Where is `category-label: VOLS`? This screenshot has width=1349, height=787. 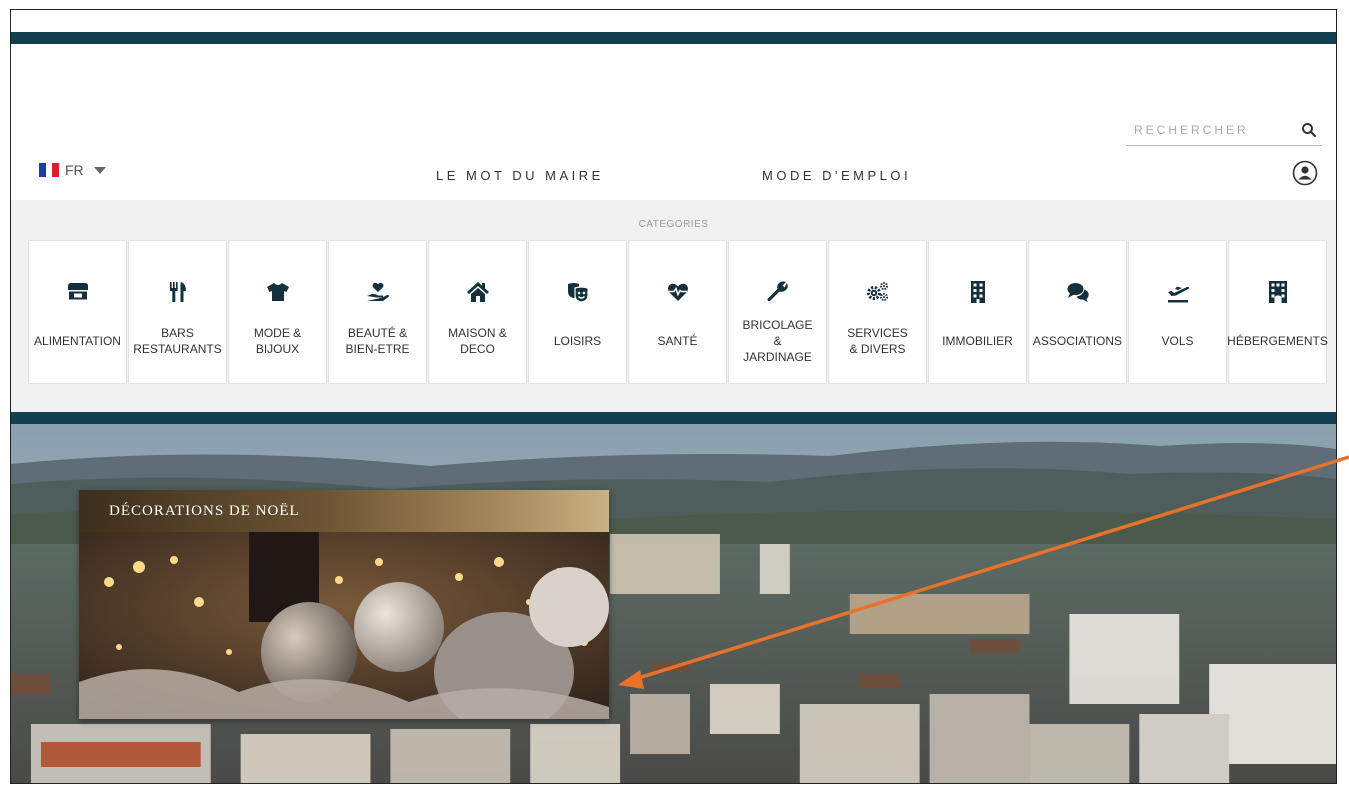 category-label: VOLS is located at coordinates (1177, 341).